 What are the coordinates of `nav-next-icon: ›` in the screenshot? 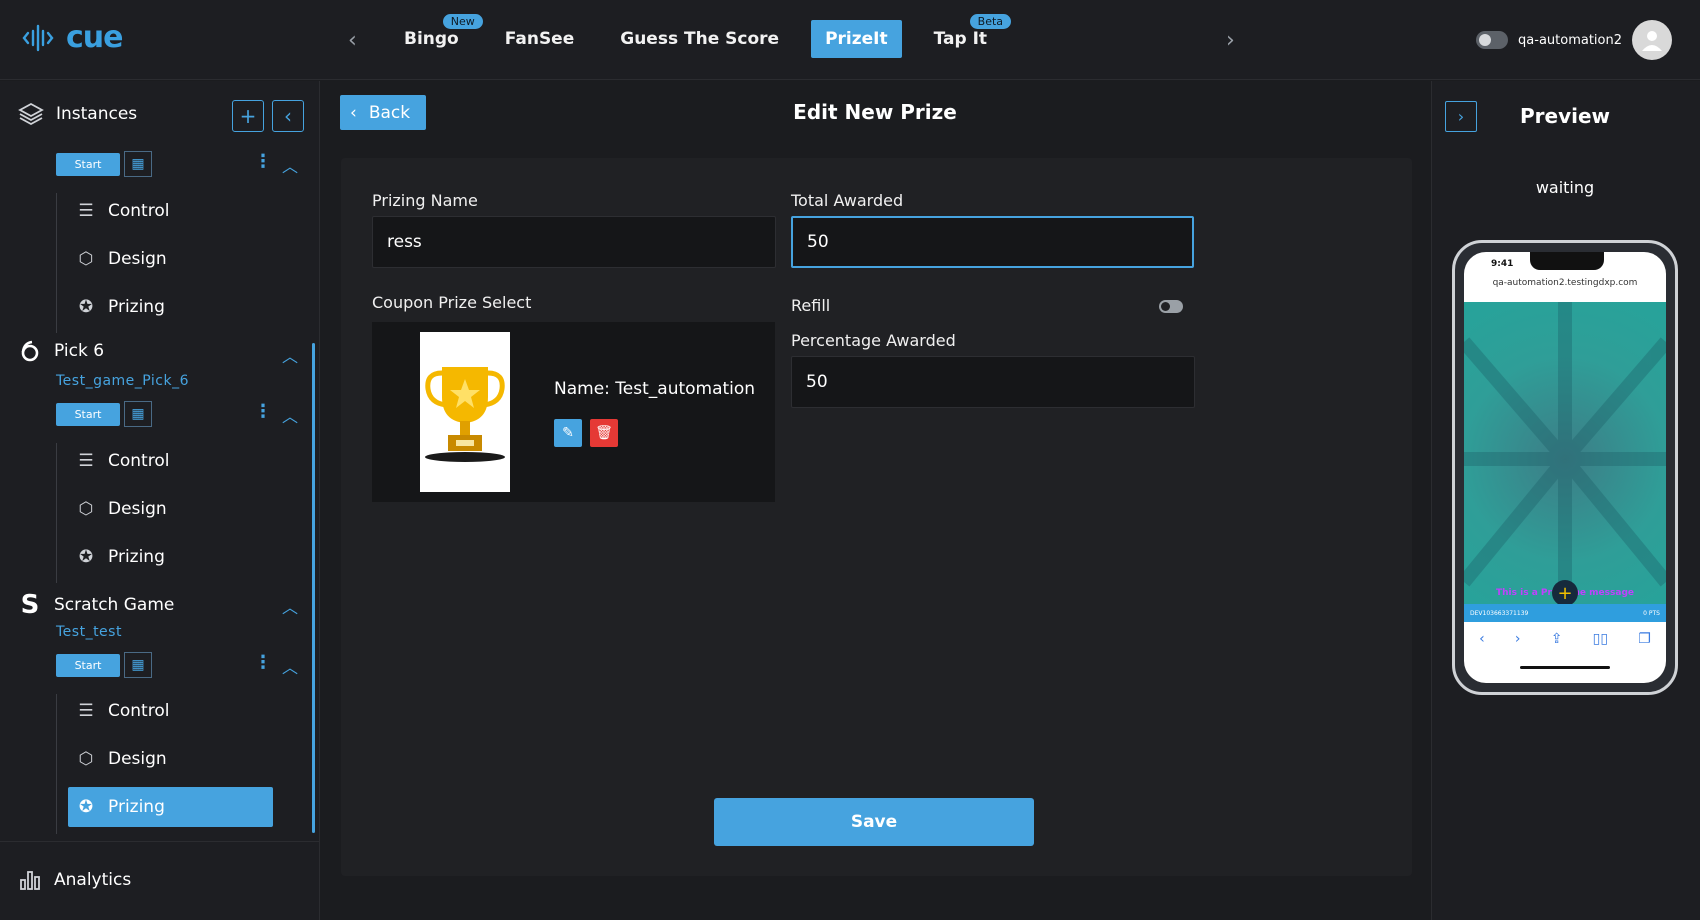 It's located at (1230, 40).